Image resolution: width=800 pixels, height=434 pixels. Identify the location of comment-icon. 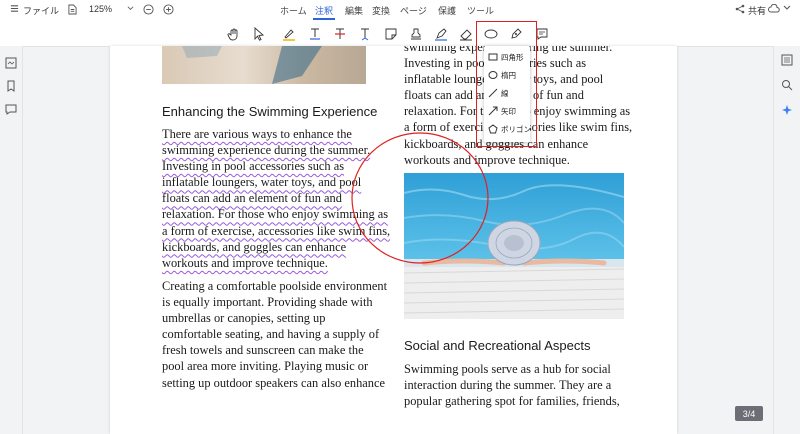
(542, 34).